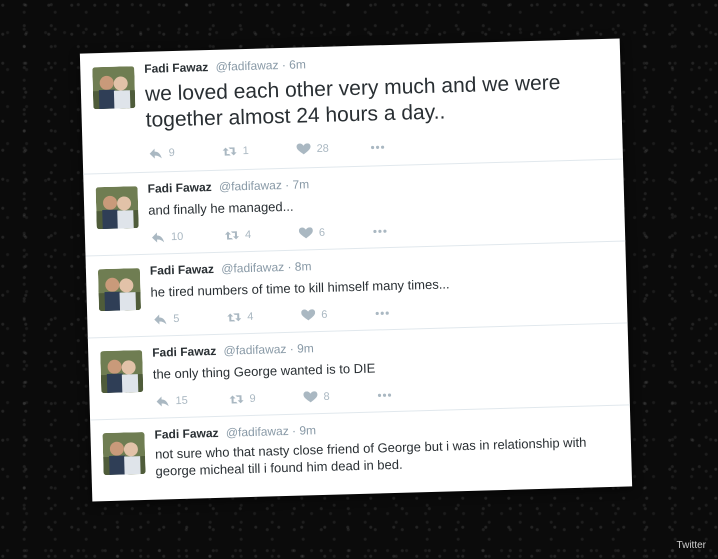  Describe the element at coordinates (259, 151) in the screenshot. I see `retweet-button: 1` at that location.